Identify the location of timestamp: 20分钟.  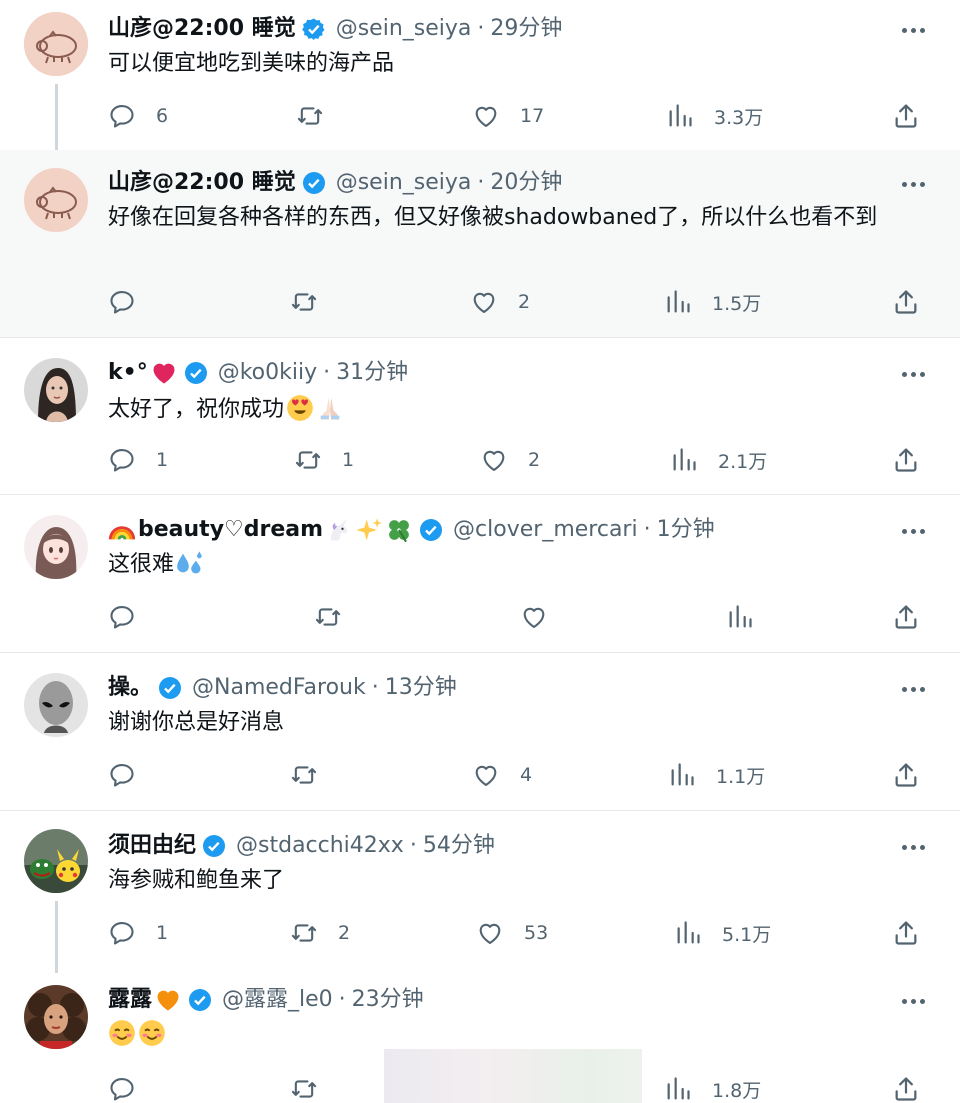
(526, 183).